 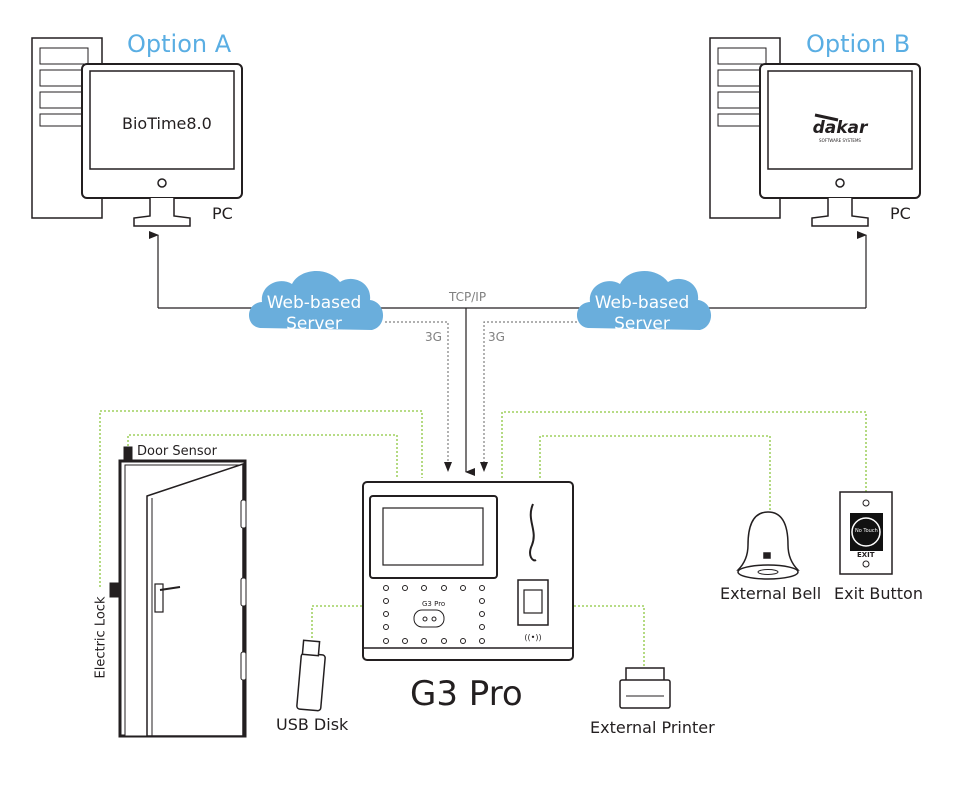 I want to click on cloud-left-line1: Web-based, so click(x=314, y=303).